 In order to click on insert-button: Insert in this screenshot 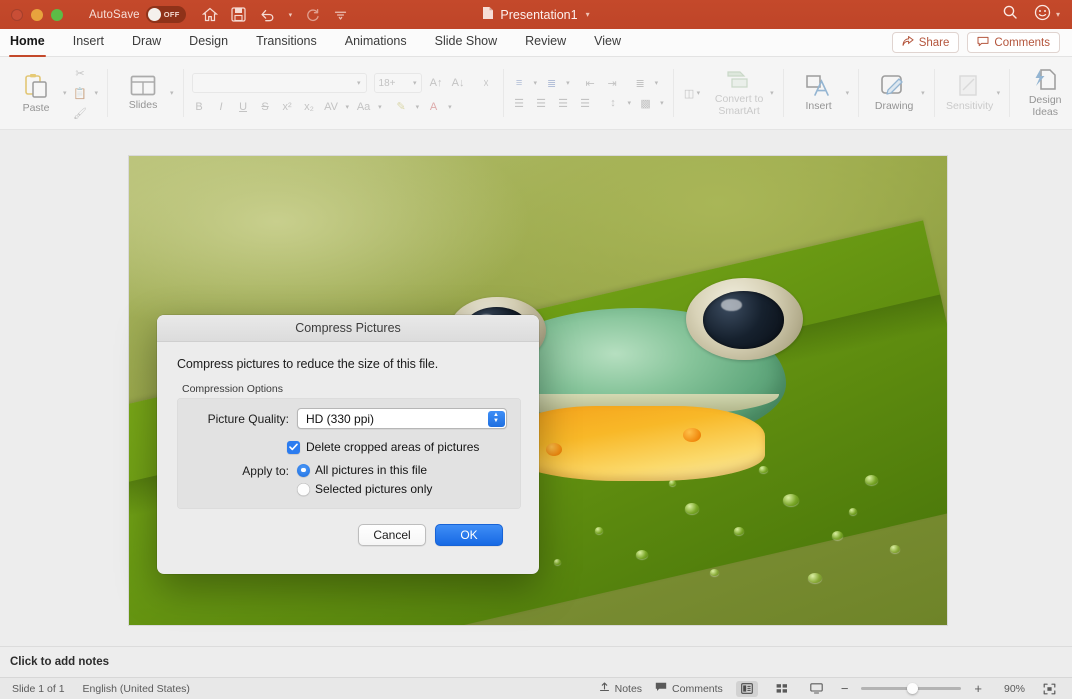, I will do `click(819, 93)`.